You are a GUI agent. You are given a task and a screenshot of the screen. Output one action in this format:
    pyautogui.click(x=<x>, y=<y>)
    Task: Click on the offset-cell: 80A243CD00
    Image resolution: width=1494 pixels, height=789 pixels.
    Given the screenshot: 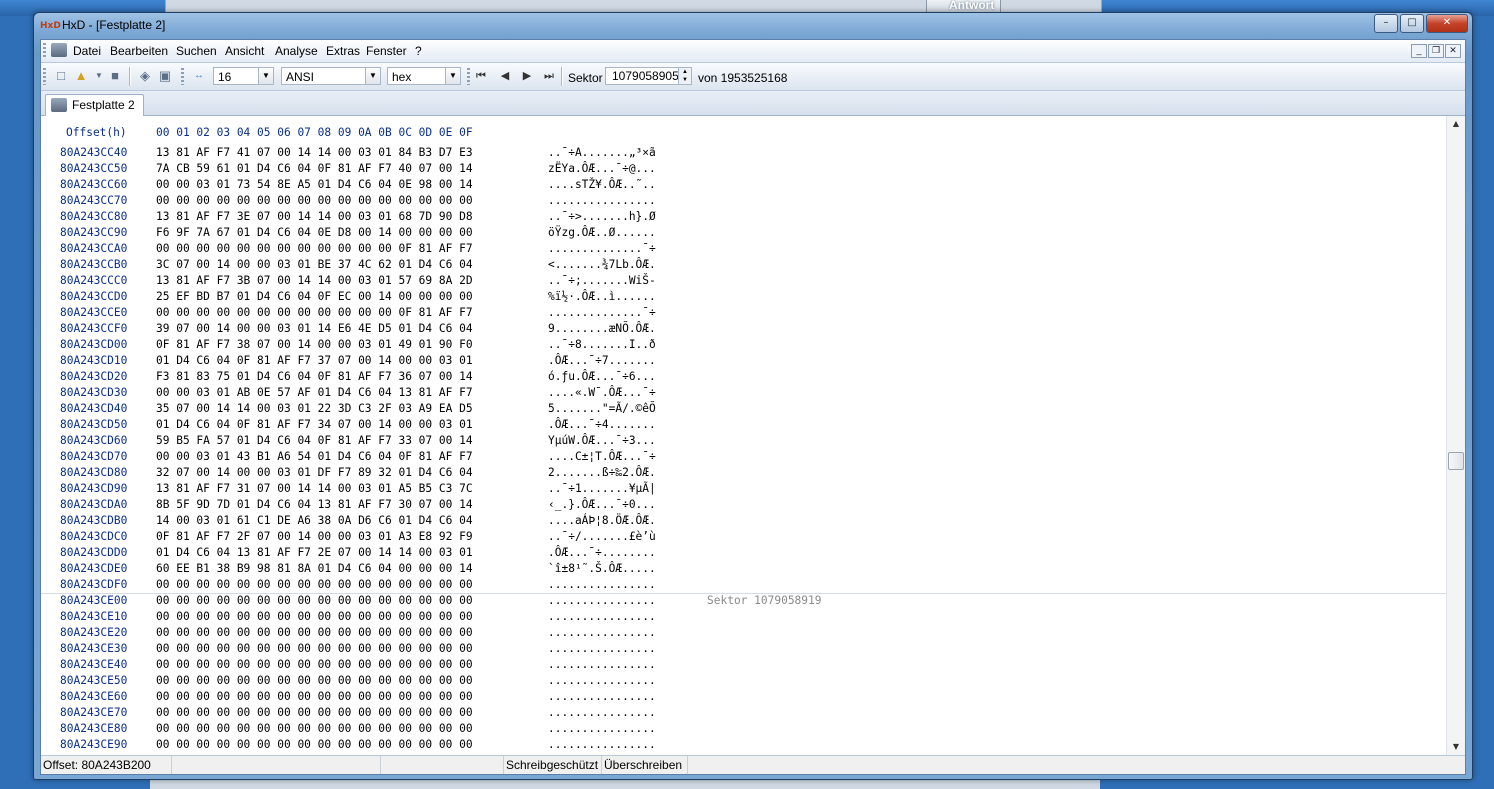 What is the action you would take?
    pyautogui.click(x=93, y=345)
    